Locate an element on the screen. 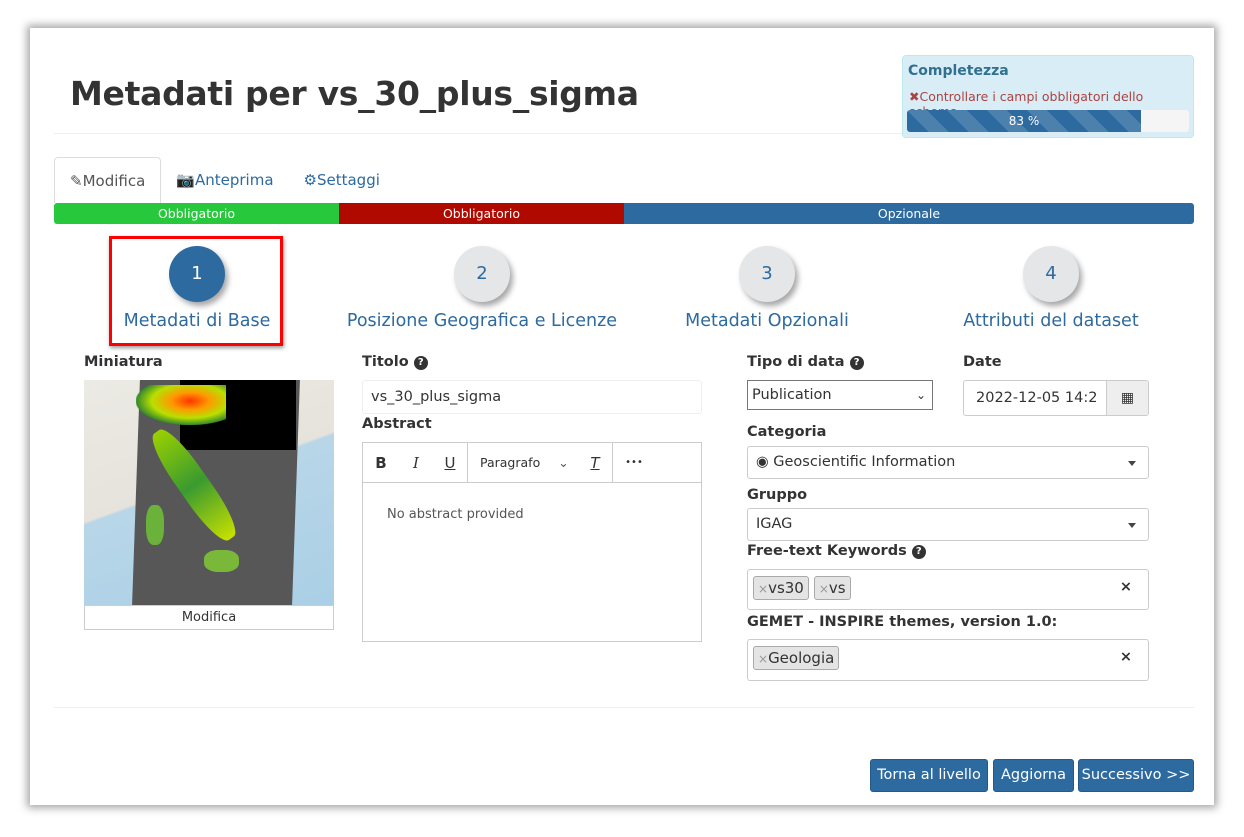  x-icon: ✖ is located at coordinates (914, 96).